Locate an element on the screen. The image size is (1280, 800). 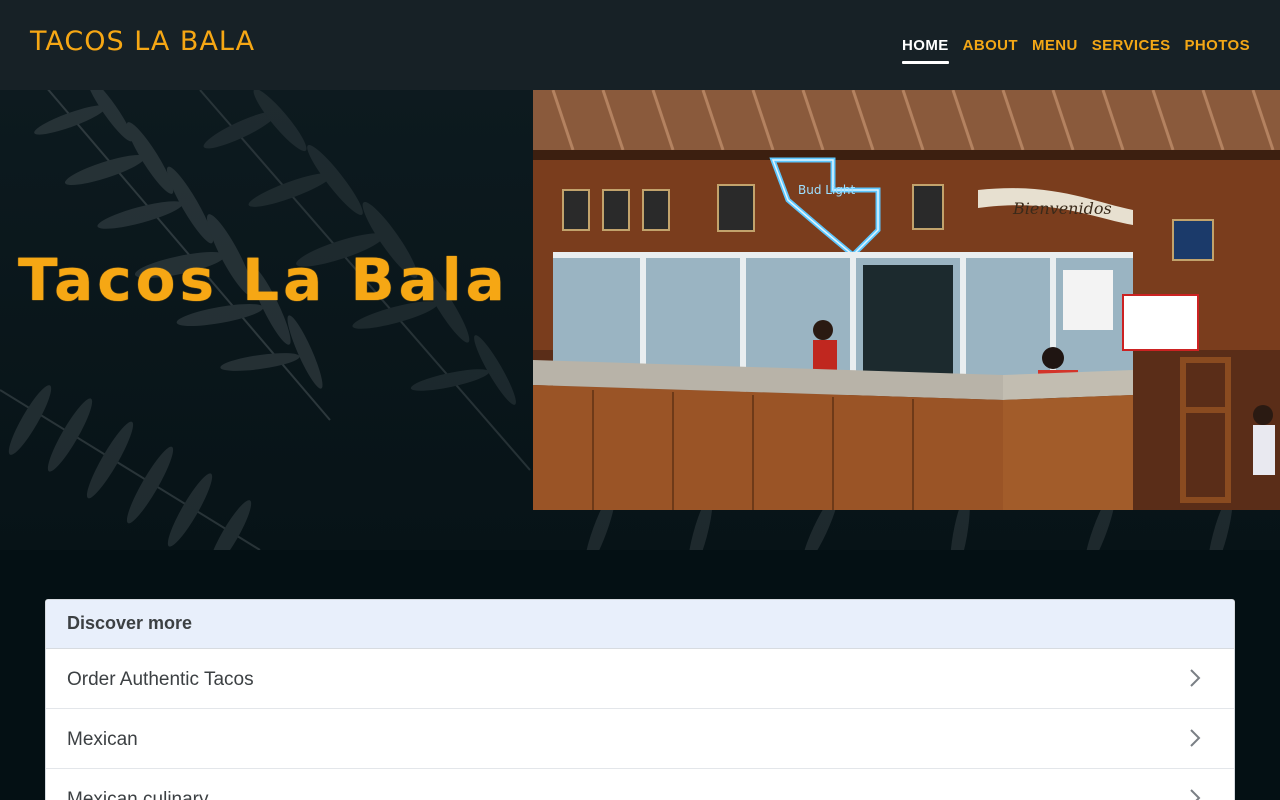
banner-text: Bienvenidos is located at coordinates (1062, 208).